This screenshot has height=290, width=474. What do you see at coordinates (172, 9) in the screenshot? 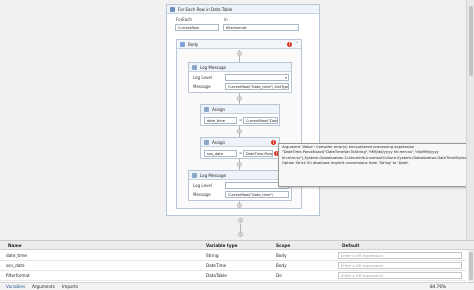
I see `foreach-icon` at bounding box center [172, 9].